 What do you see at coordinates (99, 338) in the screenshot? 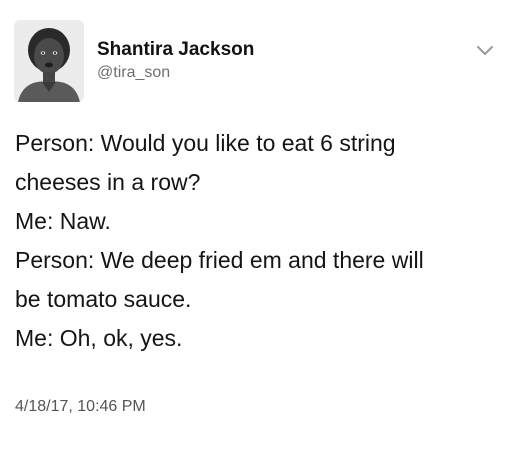
I see `tweet-line: Me: Oh, ok, yes.` at bounding box center [99, 338].